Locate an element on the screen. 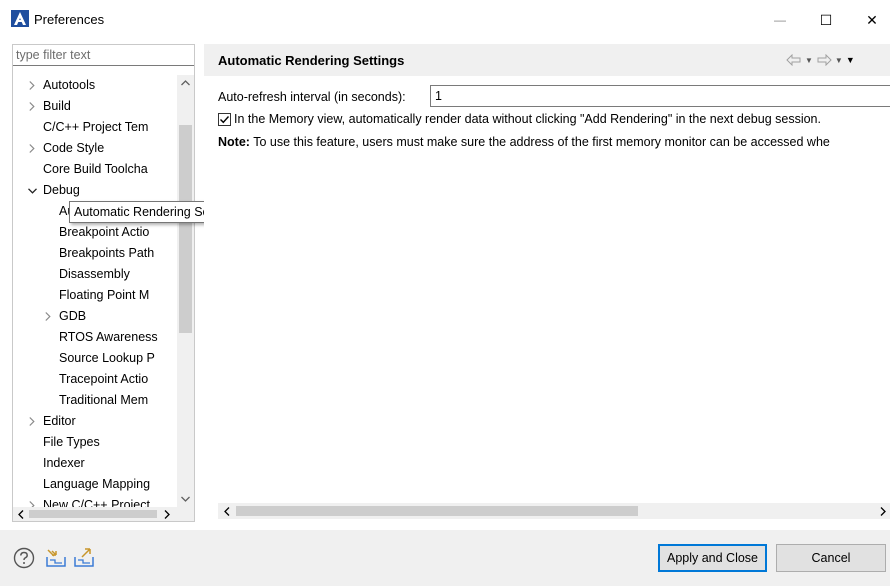 Image resolution: width=890 pixels, height=586 pixels. apply-and-close-button: Apply and Close is located at coordinates (712, 558).